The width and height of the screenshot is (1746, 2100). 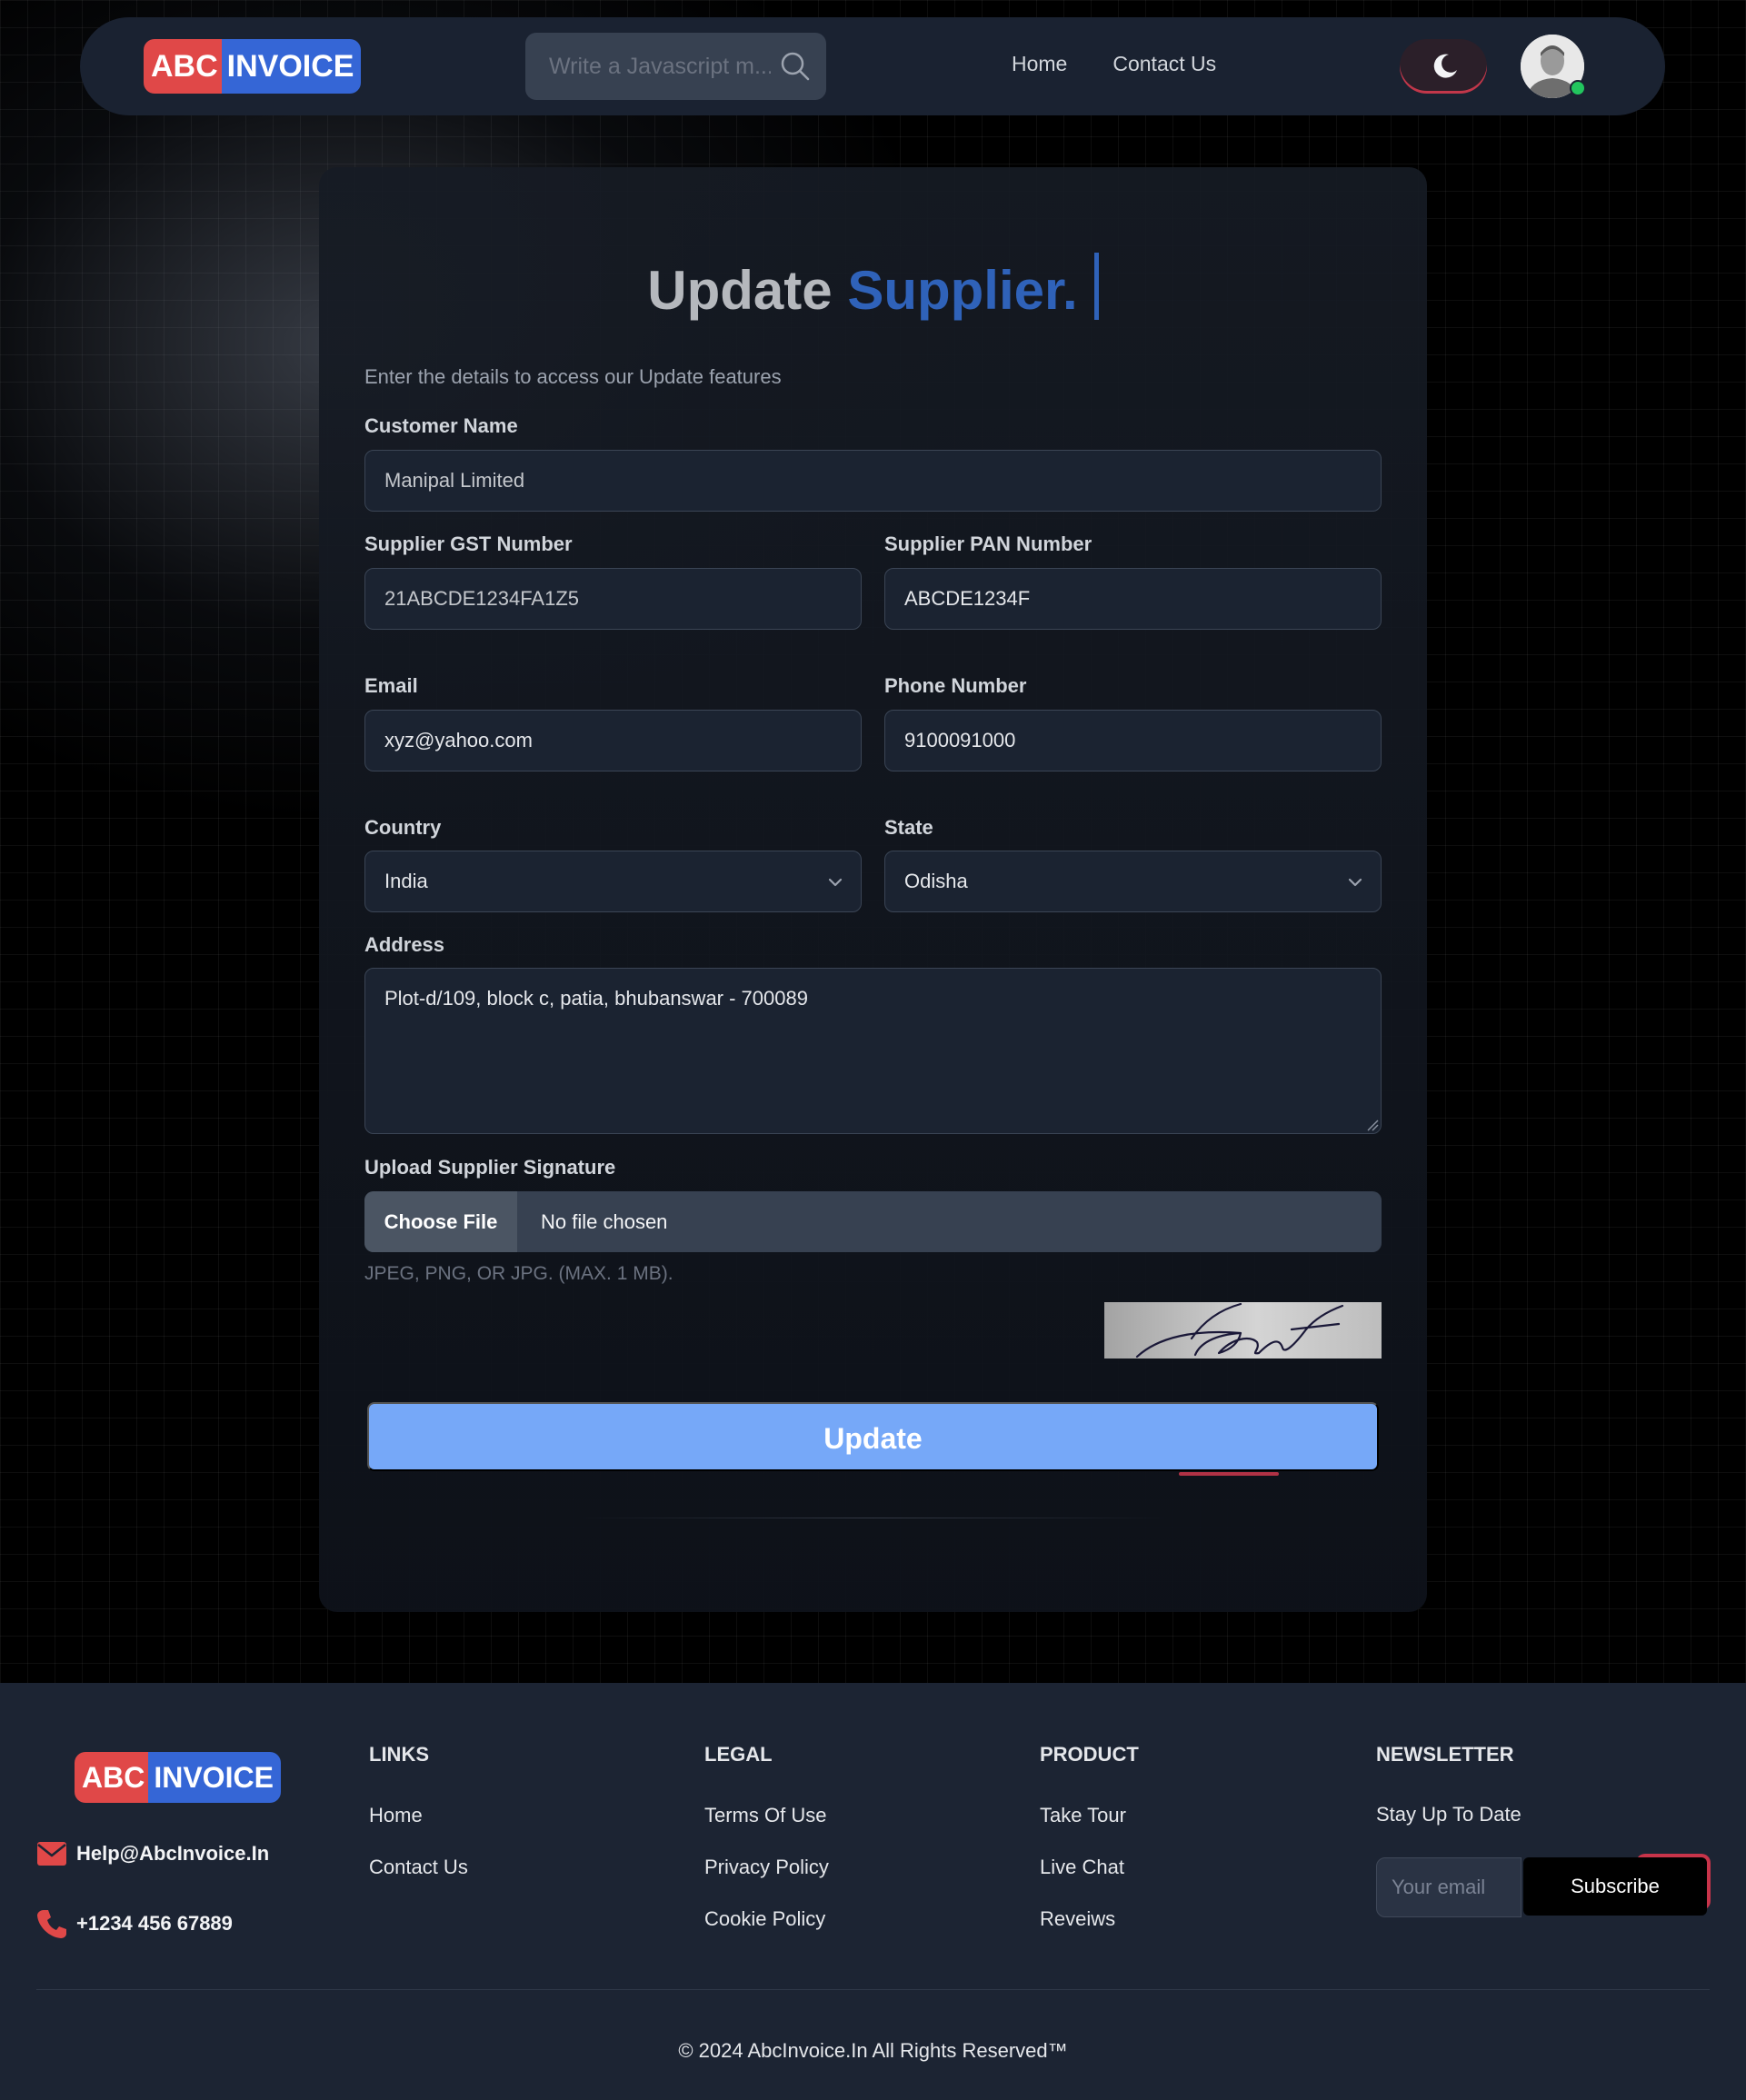 What do you see at coordinates (404, 944) in the screenshot?
I see `address-label: Address` at bounding box center [404, 944].